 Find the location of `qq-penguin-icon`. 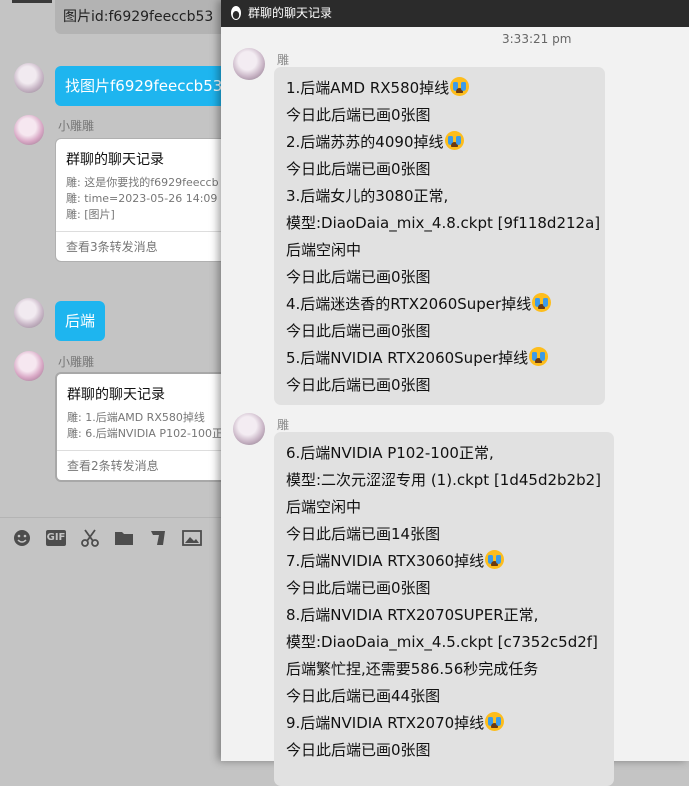

qq-penguin-icon is located at coordinates (236, 13).